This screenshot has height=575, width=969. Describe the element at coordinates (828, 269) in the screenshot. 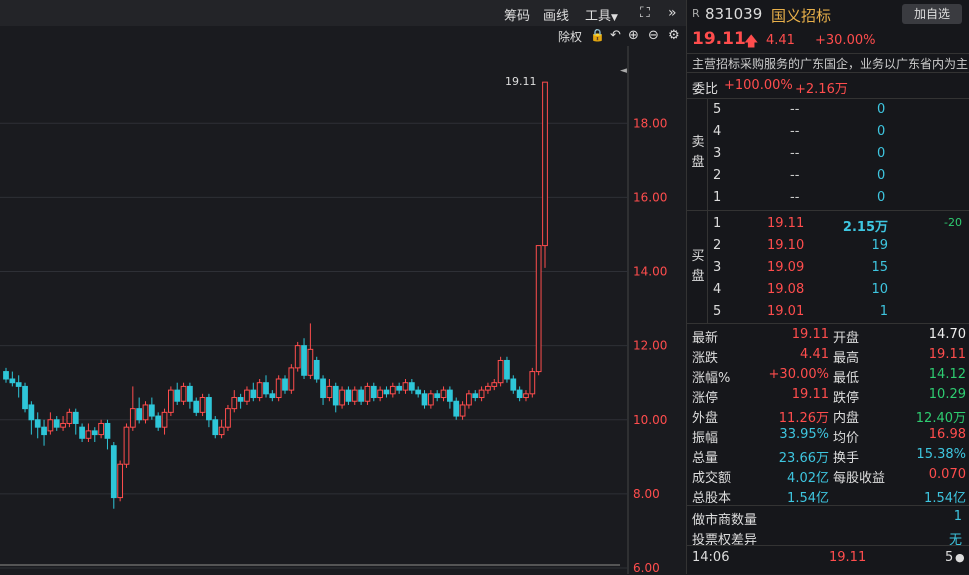

I see `buy-row: 3 19.09 15` at that location.